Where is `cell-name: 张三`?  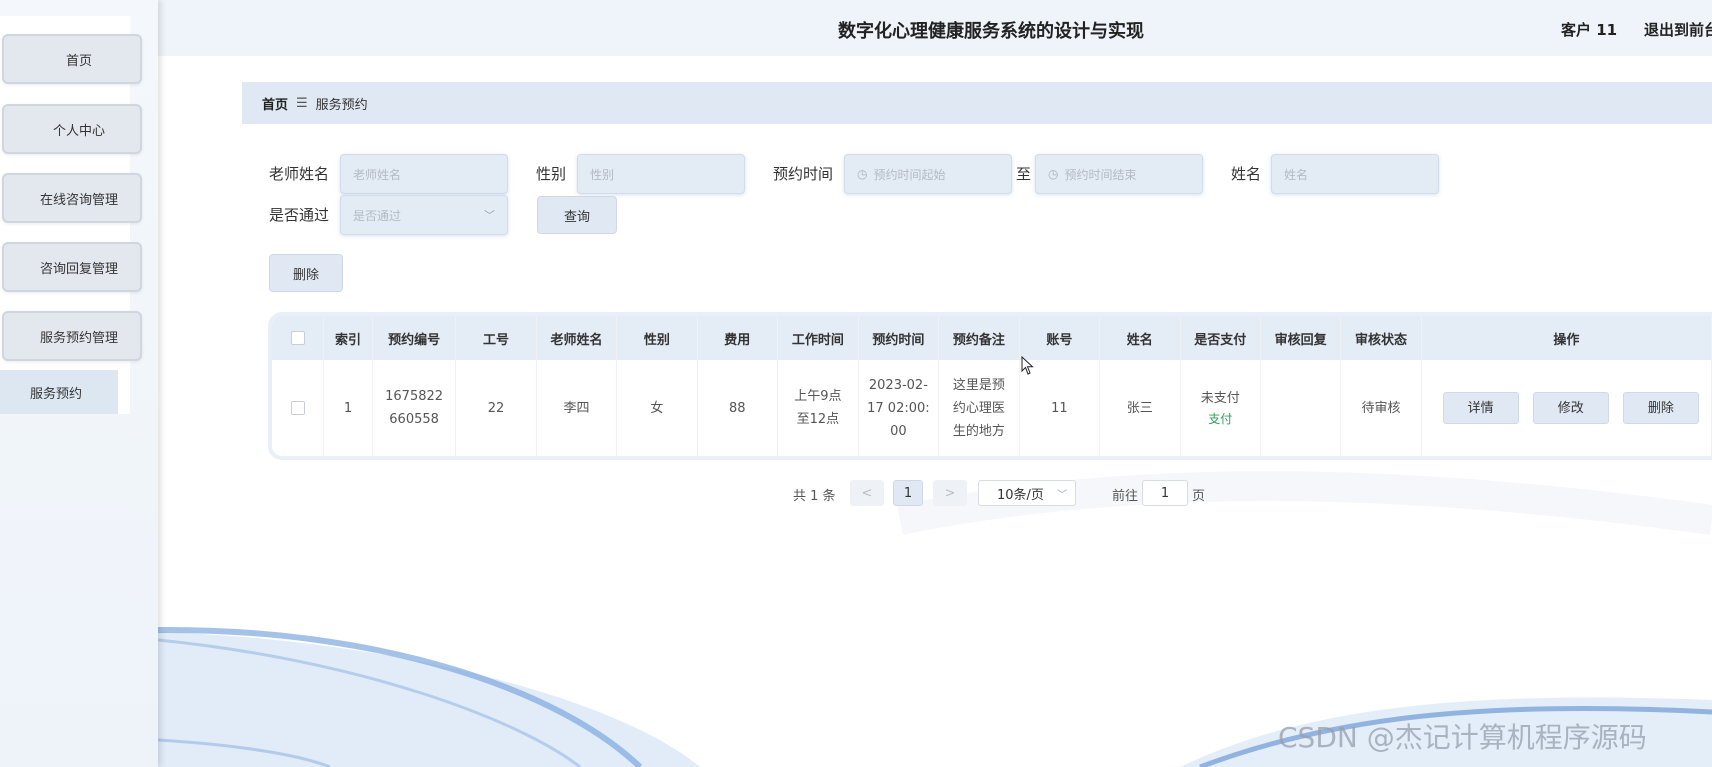 cell-name: 张三 is located at coordinates (1140, 408).